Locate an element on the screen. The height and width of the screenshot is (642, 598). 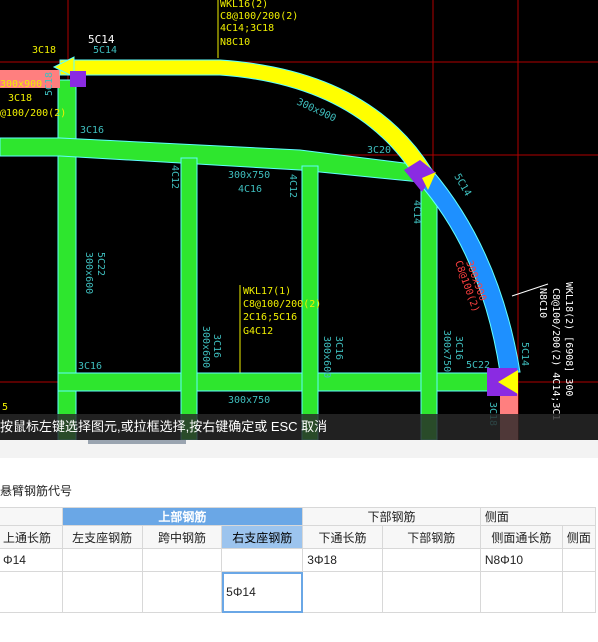
table-column-header-row: 上通长筋 左支座钢筋 跨中钢筋 右支座钢筋 下通长筋 下部钢筋 侧面通长筋 侧面 is located at coordinates (298, 537).